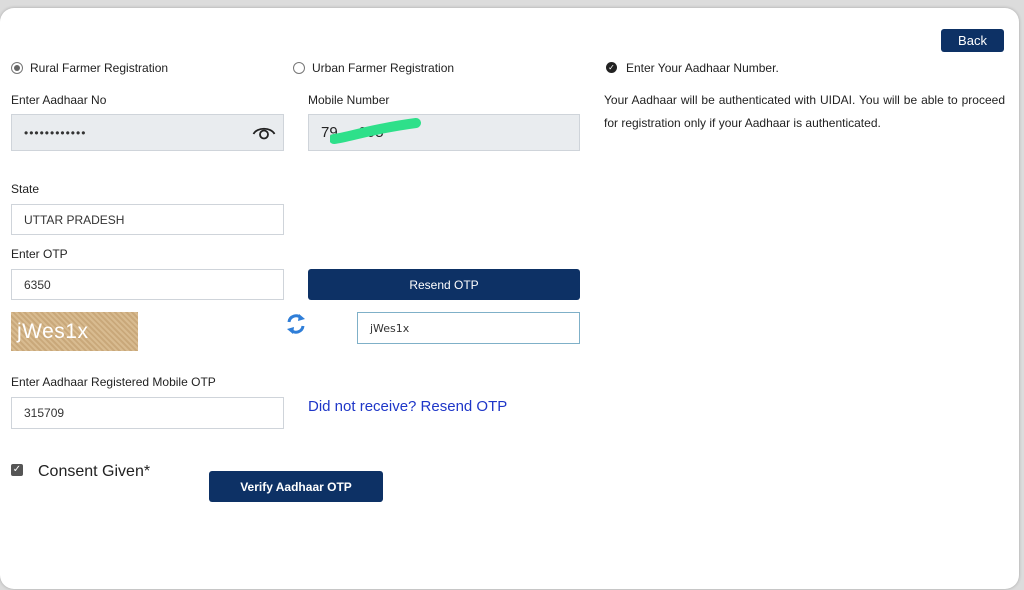  What do you see at coordinates (407, 406) in the screenshot?
I see `resend-otp-link: Did not receive? Resend OTP` at bounding box center [407, 406].